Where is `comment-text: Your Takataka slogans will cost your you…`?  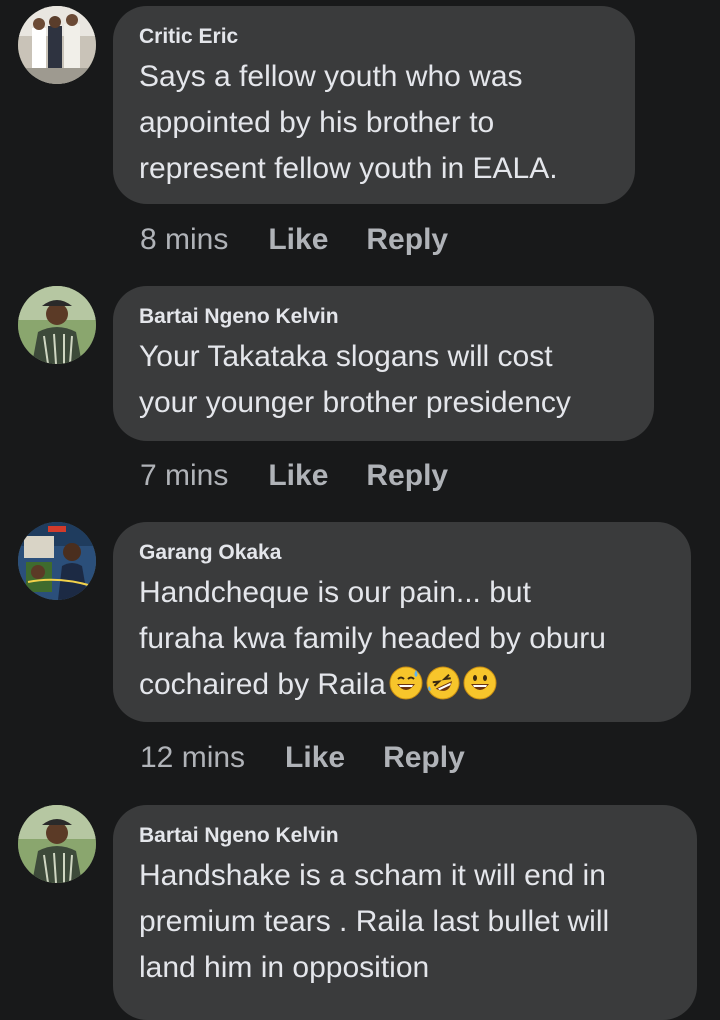 comment-text: Your Takataka slogans will cost your you… is located at coordinates (355, 379).